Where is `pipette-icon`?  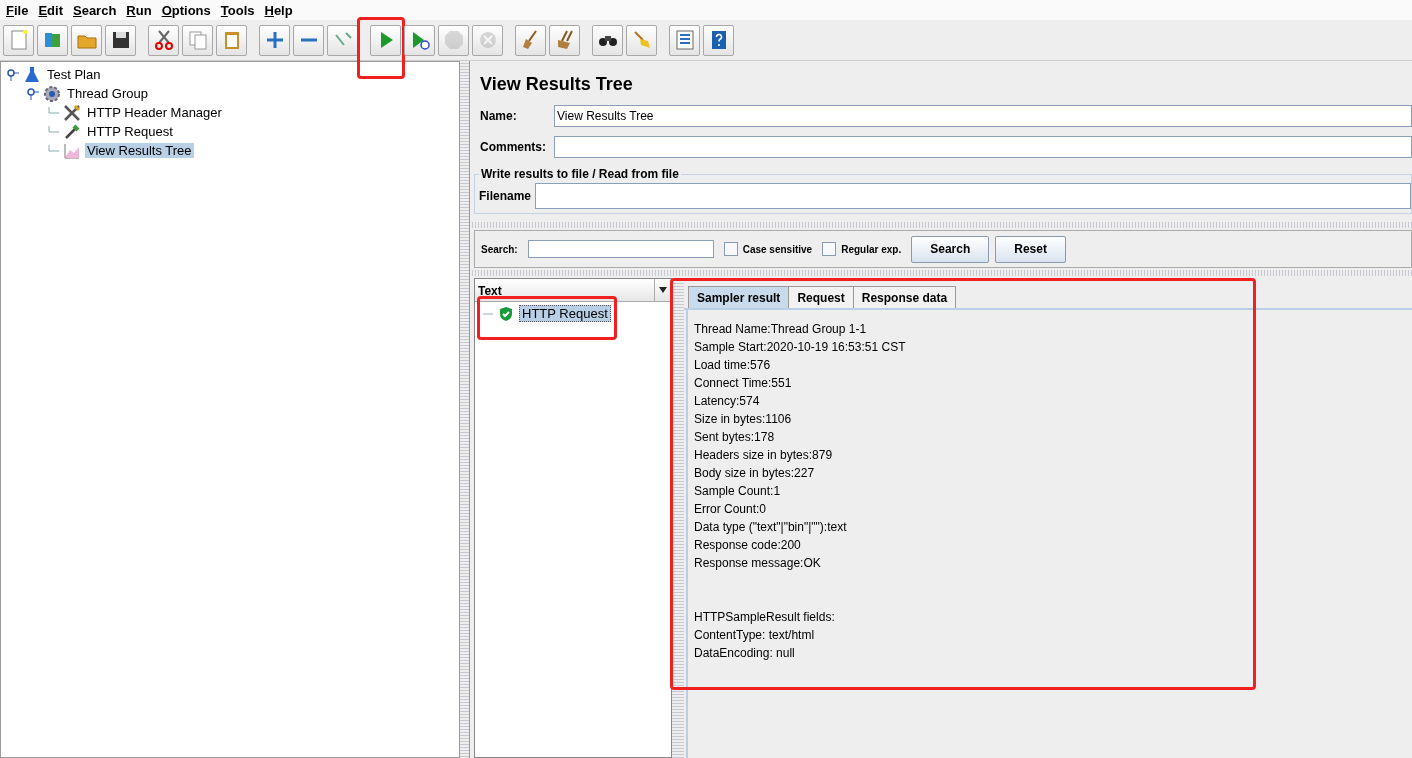 pipette-icon is located at coordinates (72, 131).